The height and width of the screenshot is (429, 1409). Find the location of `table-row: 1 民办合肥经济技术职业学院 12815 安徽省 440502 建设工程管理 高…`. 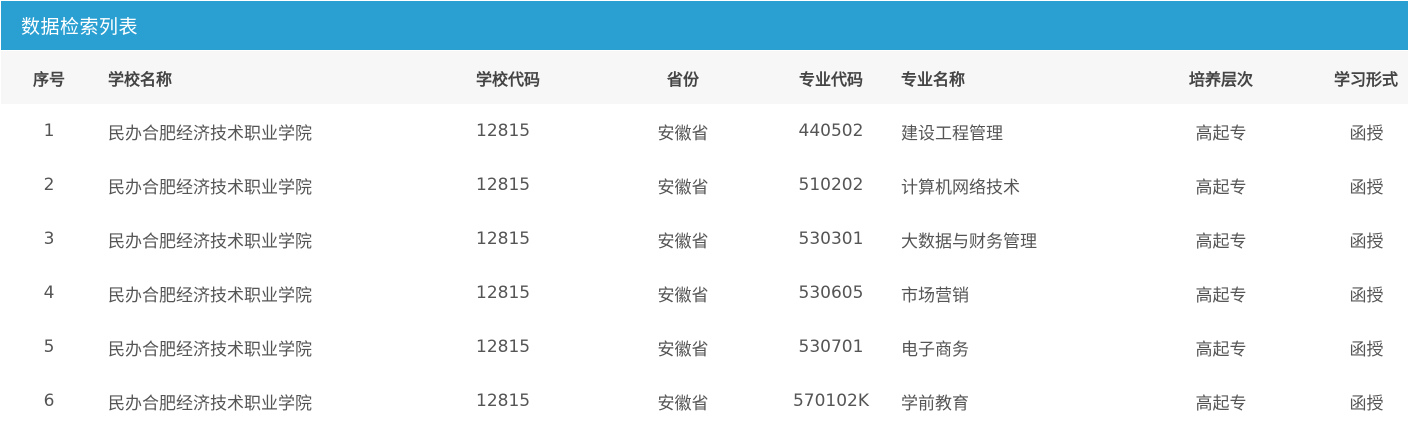

table-row: 1 民办合肥经济技术职业学院 12815 安徽省 440502 建设工程管理 高… is located at coordinates (704, 131).